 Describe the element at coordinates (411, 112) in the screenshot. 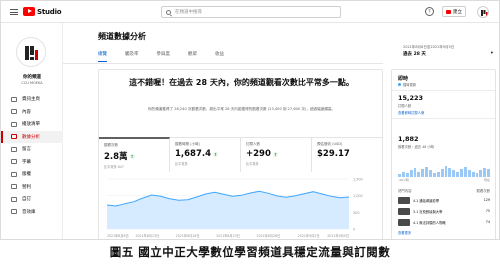

I see `subscriber-link: 查看即時訂閱人數` at that location.